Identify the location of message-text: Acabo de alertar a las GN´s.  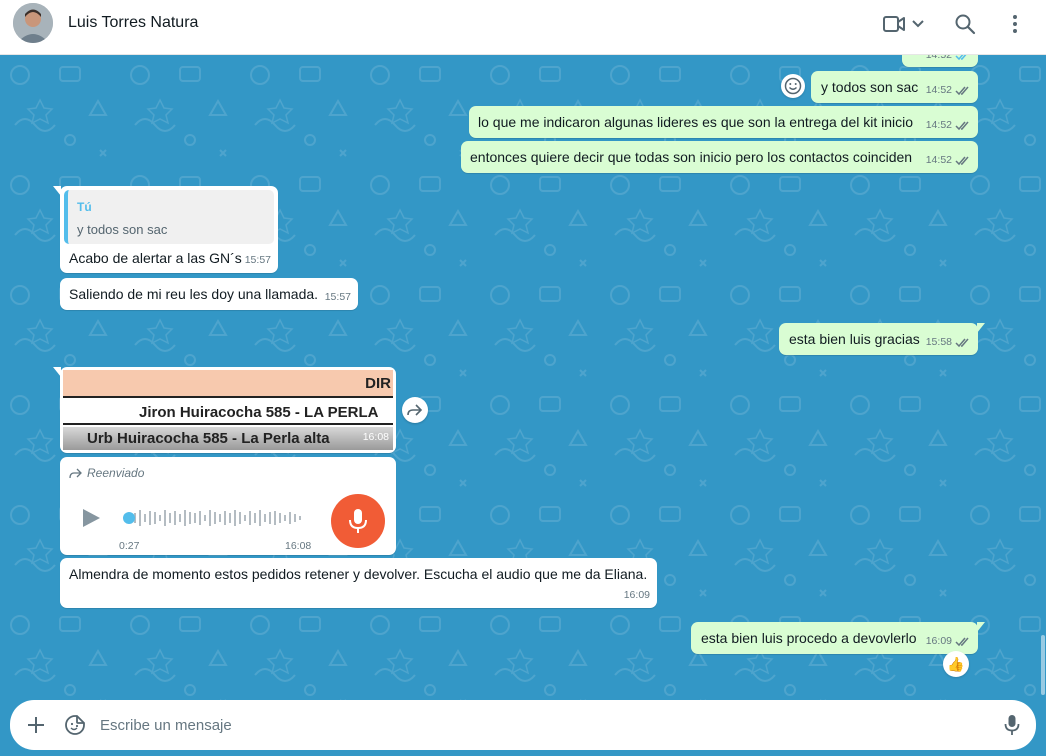
(155, 258).